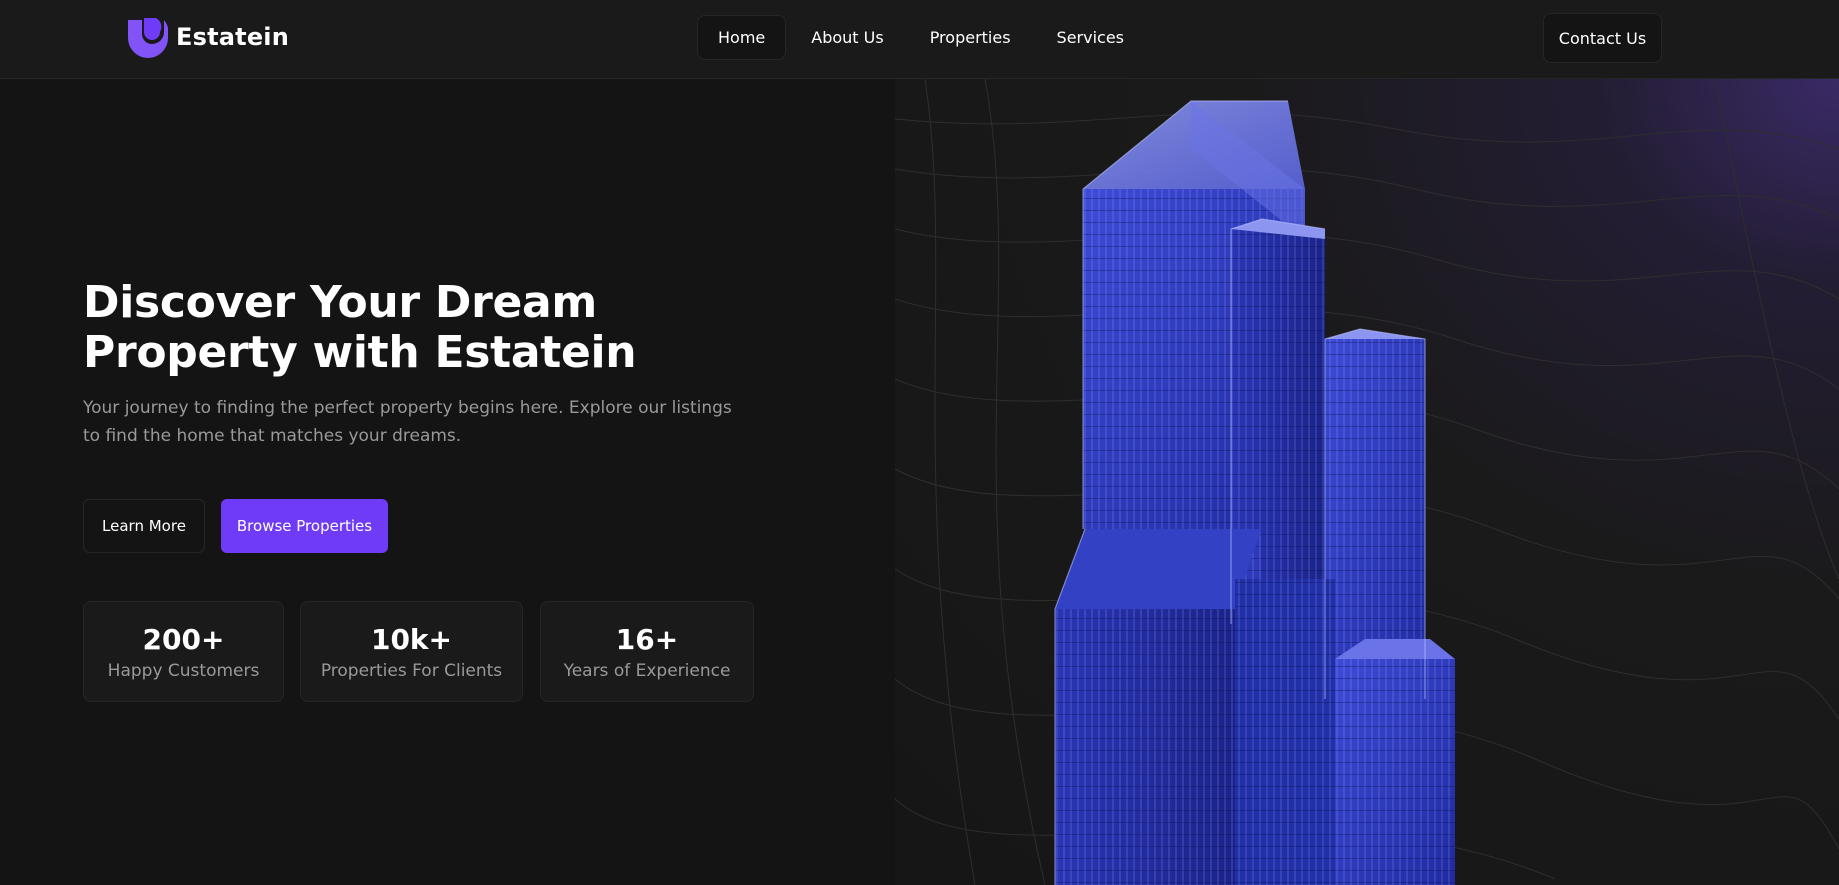 The height and width of the screenshot is (885, 1839). I want to click on stat-label: Properties For Clients, so click(411, 670).